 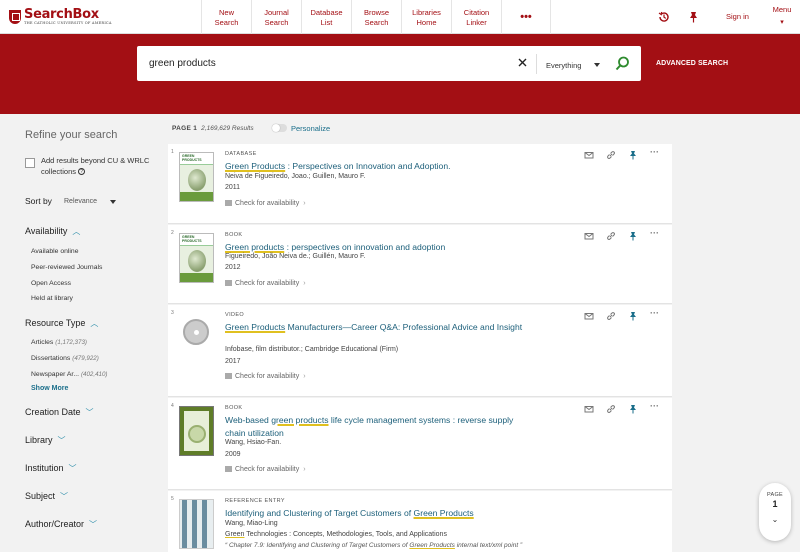 What do you see at coordinates (664, 17) in the screenshot?
I see `history-icon` at bounding box center [664, 17].